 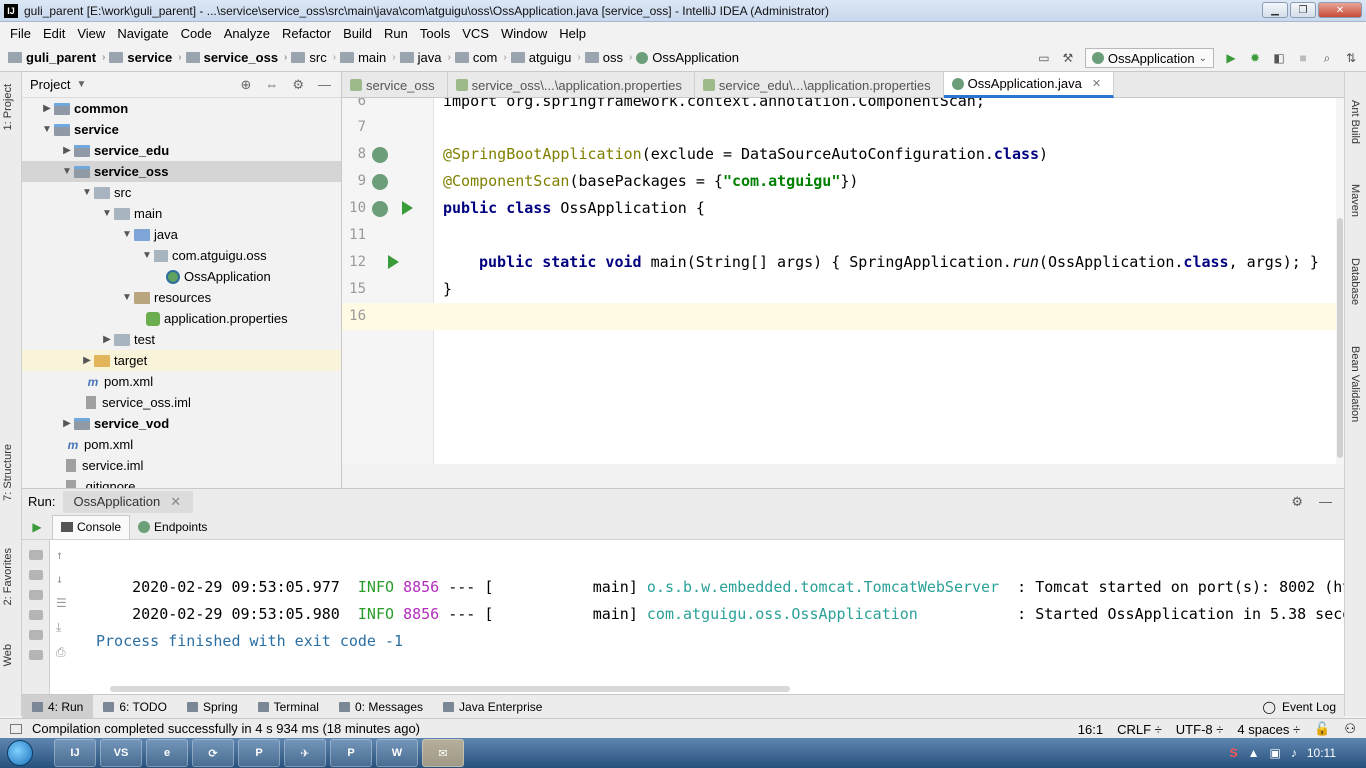 I want to click on taskbar-app-button: e, so click(x=167, y=753).